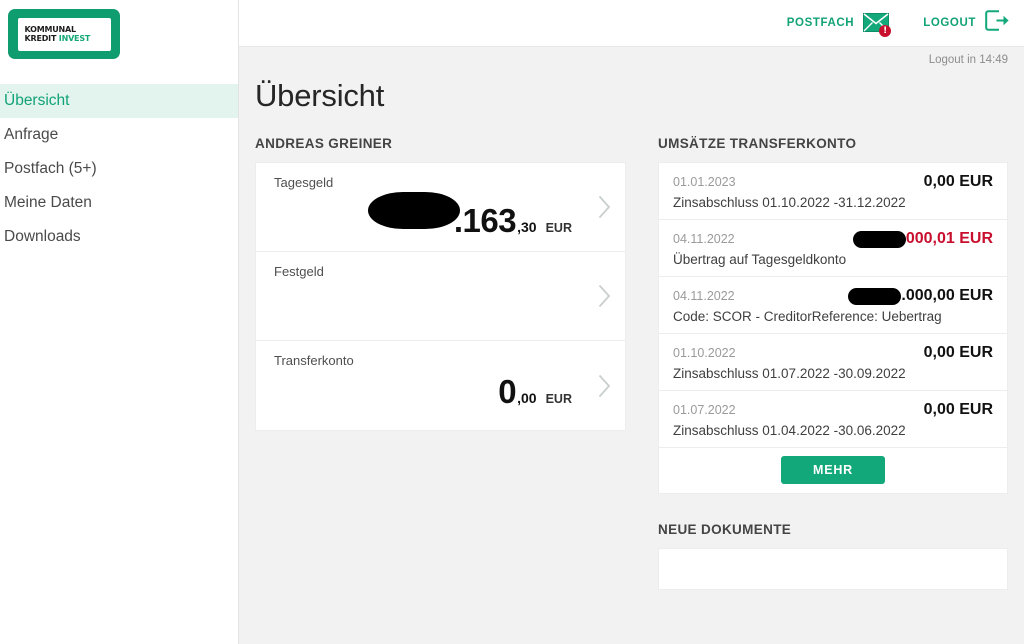 This screenshot has height=644, width=1024. I want to click on mehr-button: MEHR, so click(832, 470).